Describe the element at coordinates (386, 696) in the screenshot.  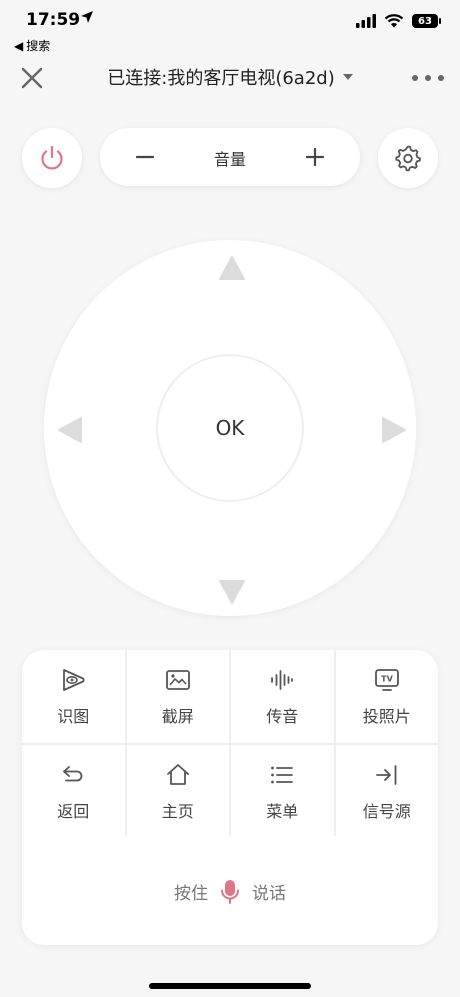
I see `cast-photo-button: TV 投照片` at that location.